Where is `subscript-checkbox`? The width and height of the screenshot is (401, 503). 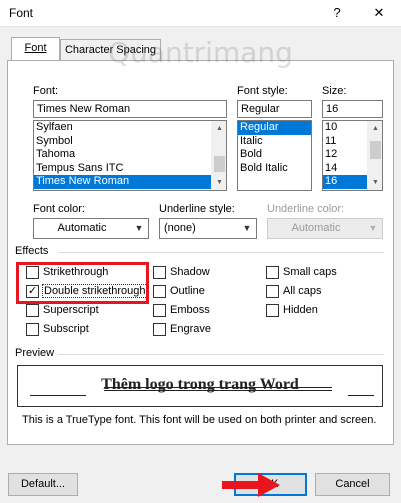
subscript-checkbox is located at coordinates (32, 329).